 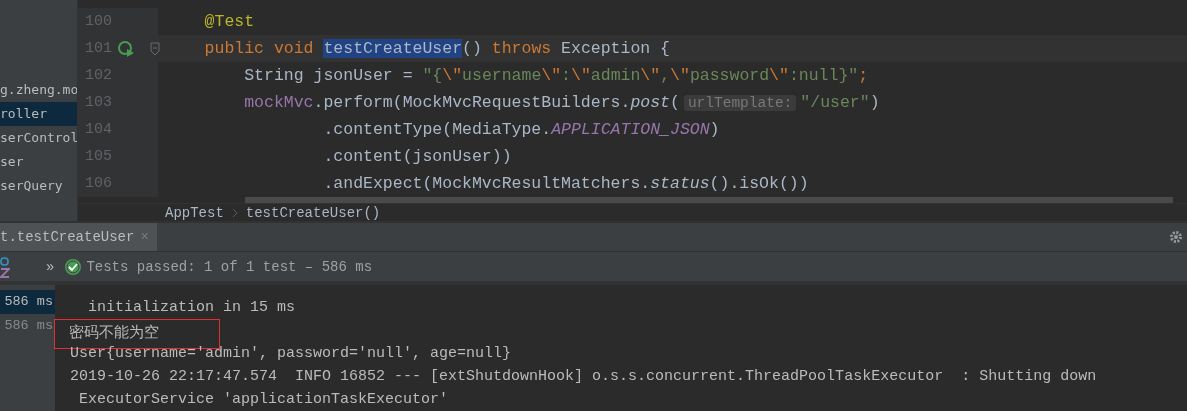 What do you see at coordinates (1176, 237) in the screenshot?
I see `settings-icon` at bounding box center [1176, 237].